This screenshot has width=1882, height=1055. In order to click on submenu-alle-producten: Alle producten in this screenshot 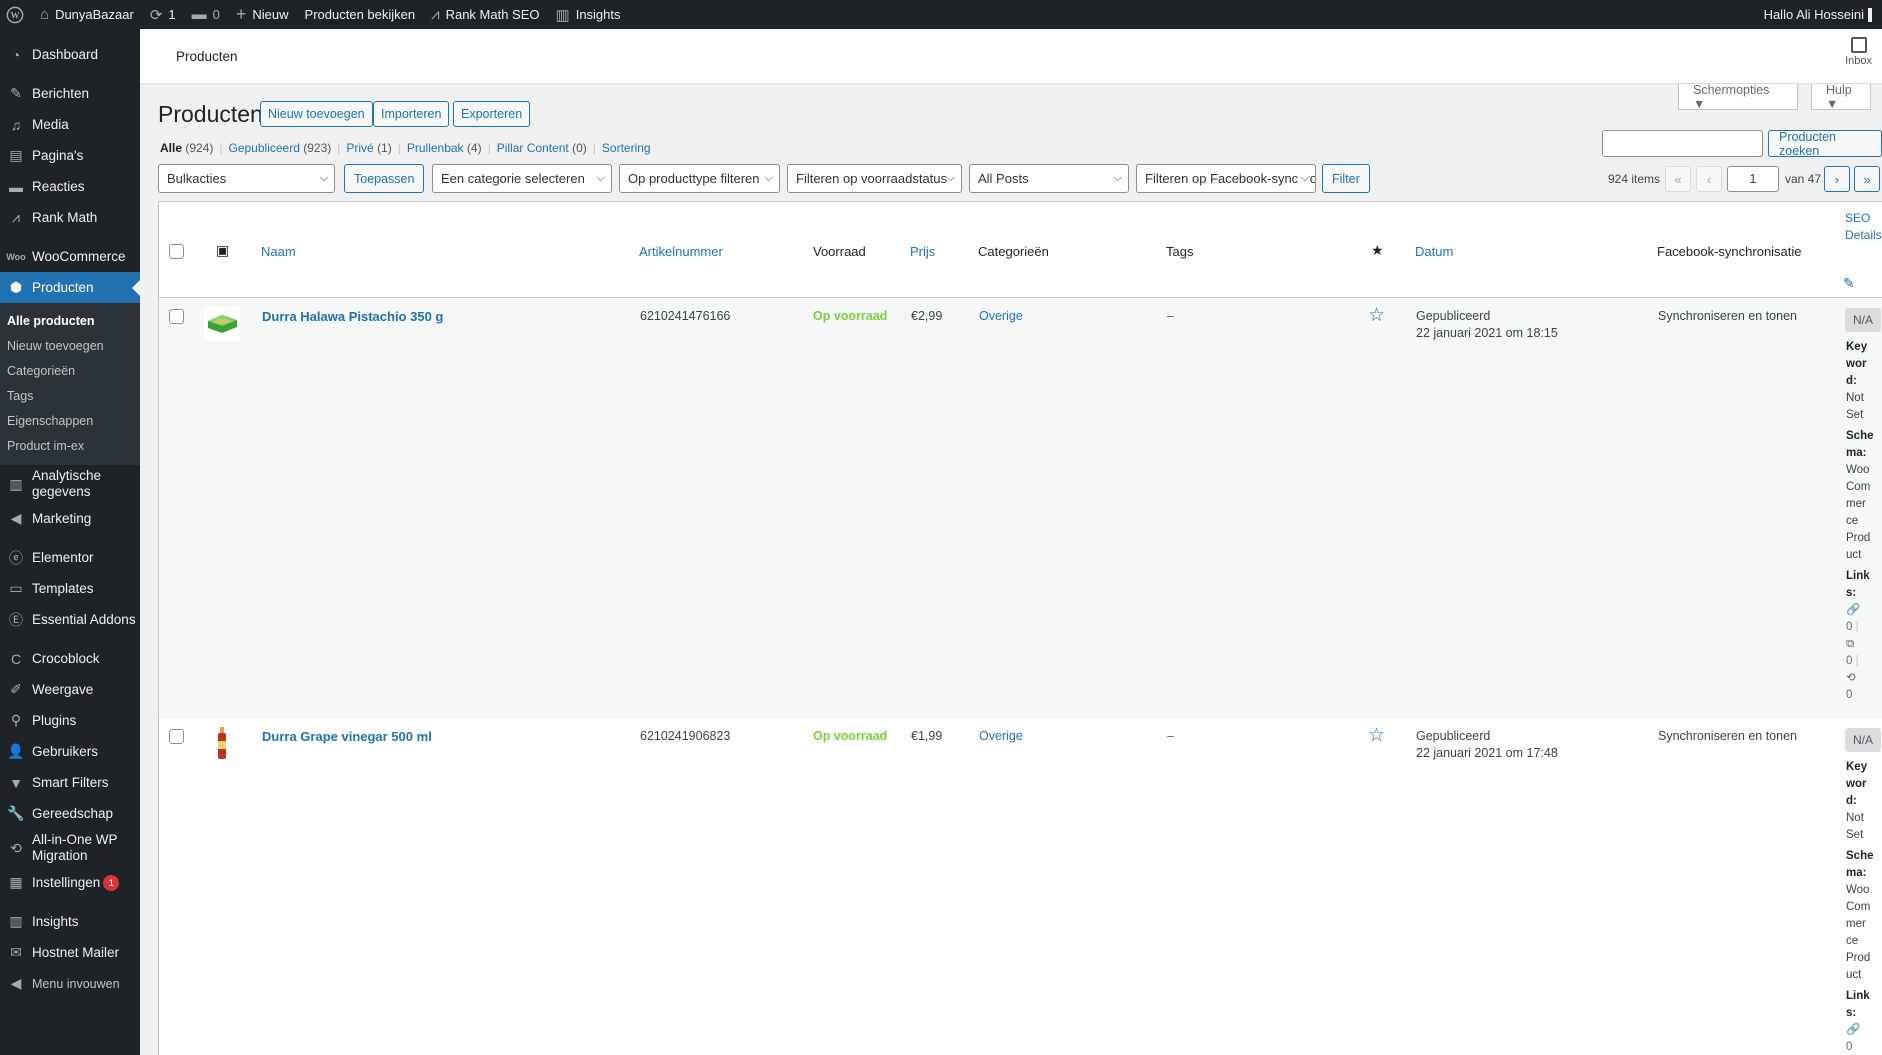, I will do `click(70, 321)`.